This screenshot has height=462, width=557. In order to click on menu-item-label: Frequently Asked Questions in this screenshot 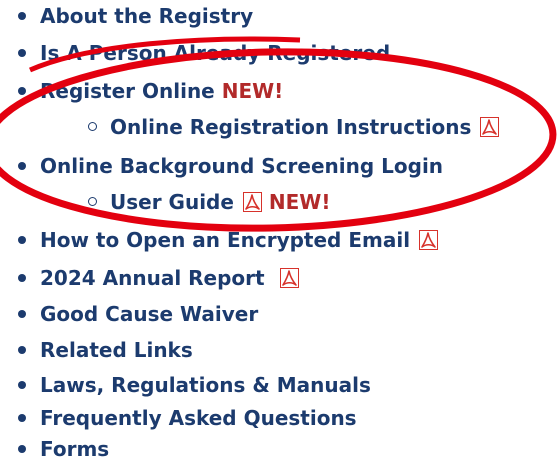, I will do `click(198, 418)`.